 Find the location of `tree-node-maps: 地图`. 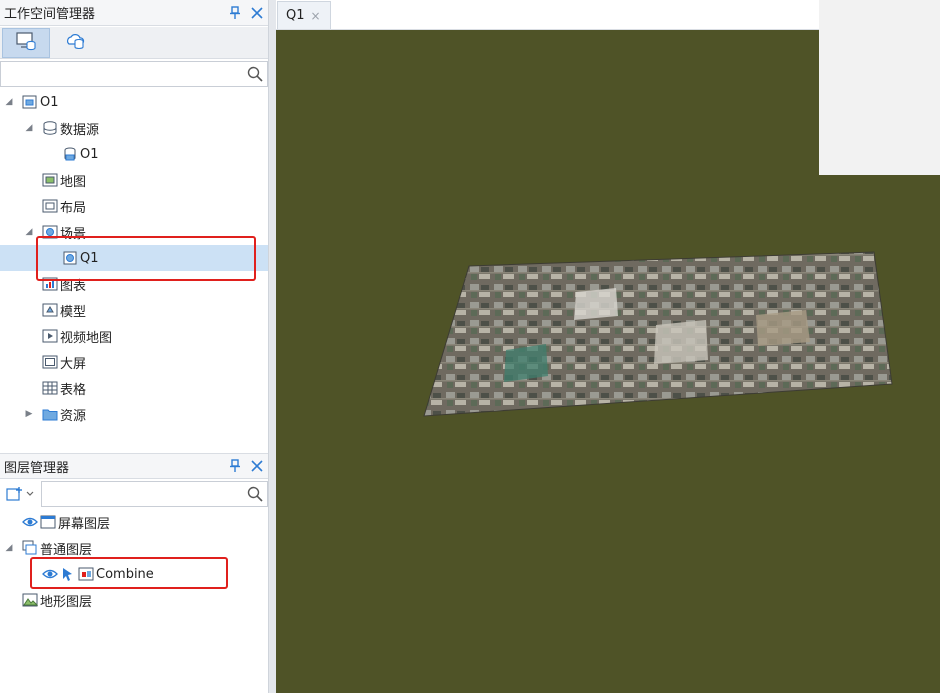

tree-node-maps: 地图 is located at coordinates (134, 180).